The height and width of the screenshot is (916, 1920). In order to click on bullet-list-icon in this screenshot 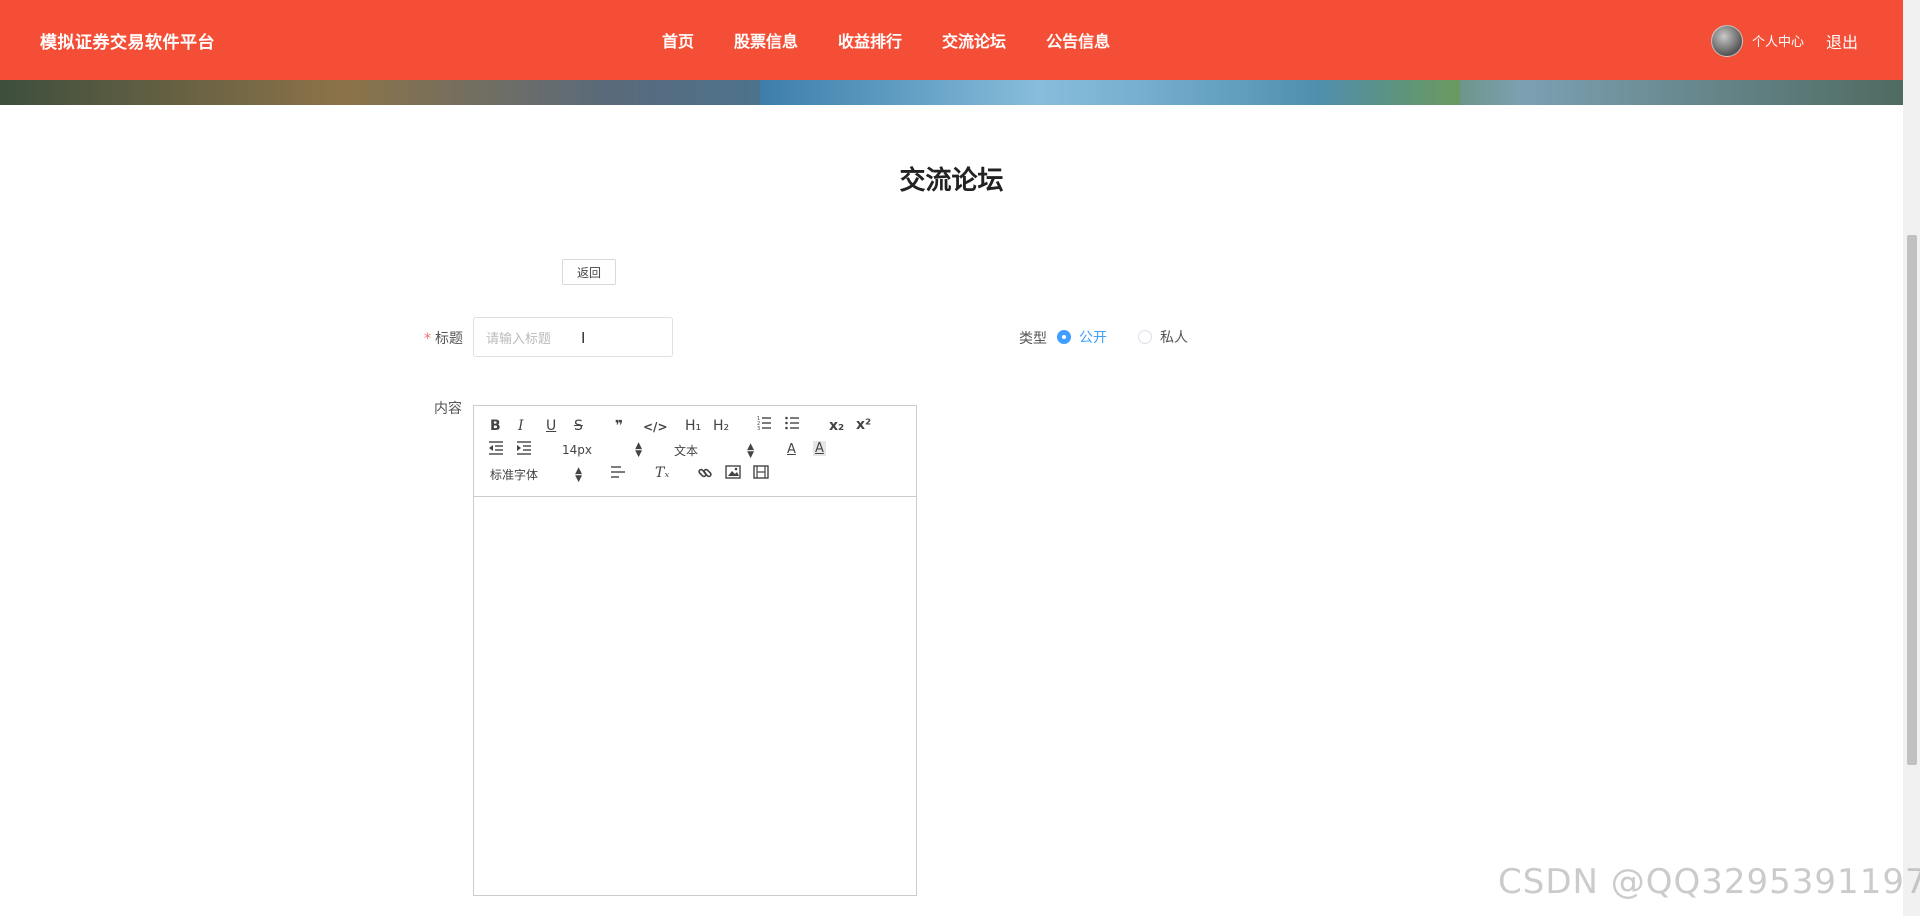, I will do `click(792, 425)`.